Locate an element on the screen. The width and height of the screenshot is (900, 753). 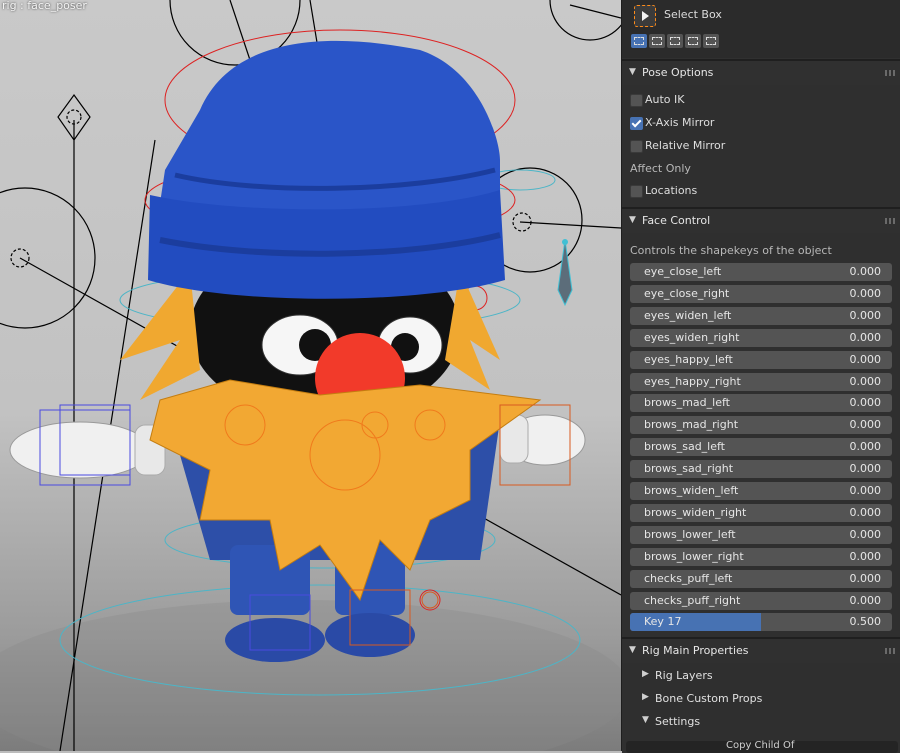
active-tool-section: Select Box is located at coordinates (761, 29).